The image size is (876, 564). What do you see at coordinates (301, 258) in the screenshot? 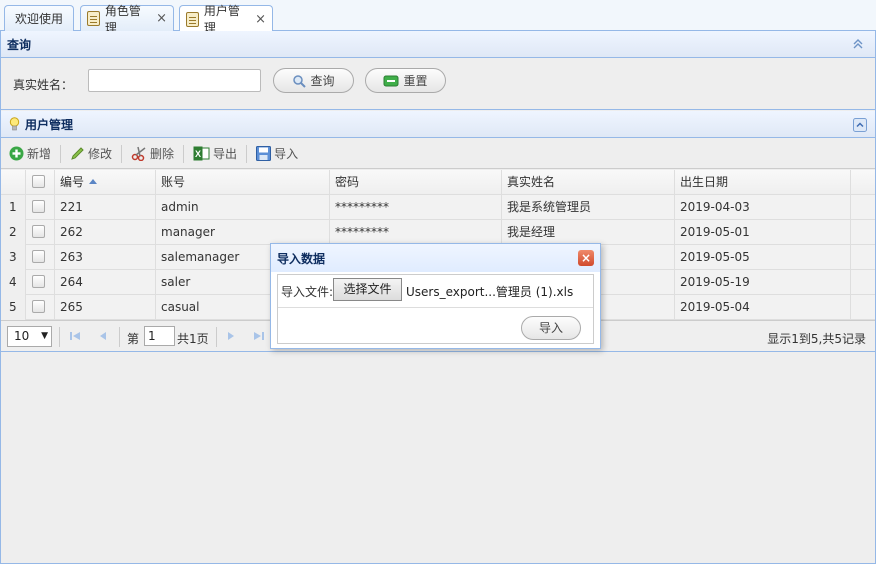
I see `dialog-title: 导入数据` at bounding box center [301, 258].